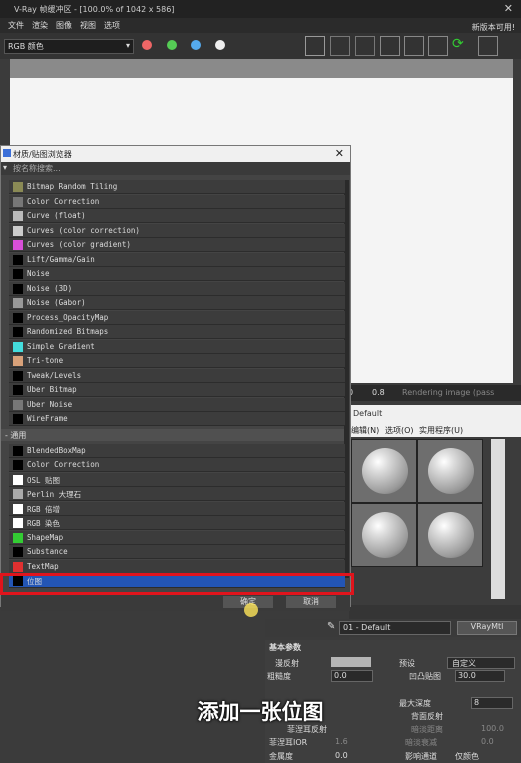 Image resolution: width=521 pixels, height=763 pixels. Describe the element at coordinates (493, 27) in the screenshot. I see `update-notice: 新版本可用!` at that location.